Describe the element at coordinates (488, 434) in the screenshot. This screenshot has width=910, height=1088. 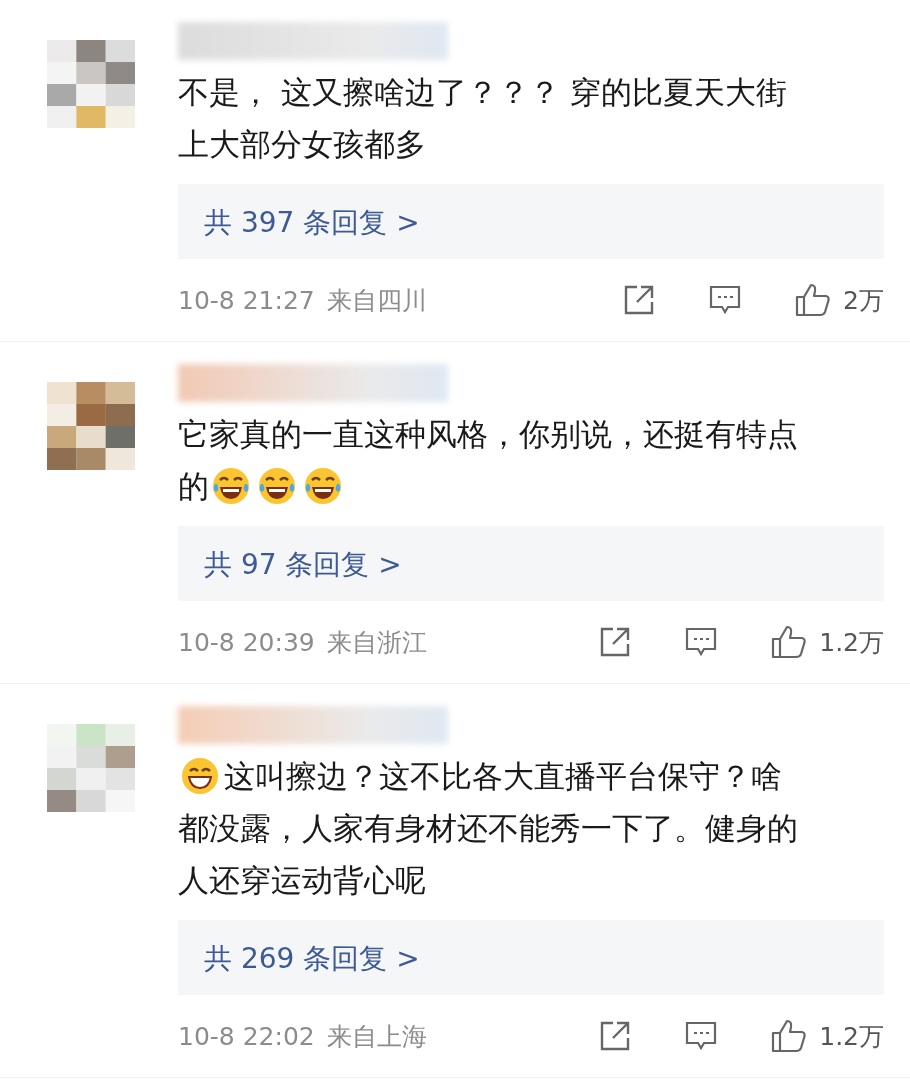
I see `comment-text: 它家真的一直这种风格，你别说，还挺有特点` at that location.